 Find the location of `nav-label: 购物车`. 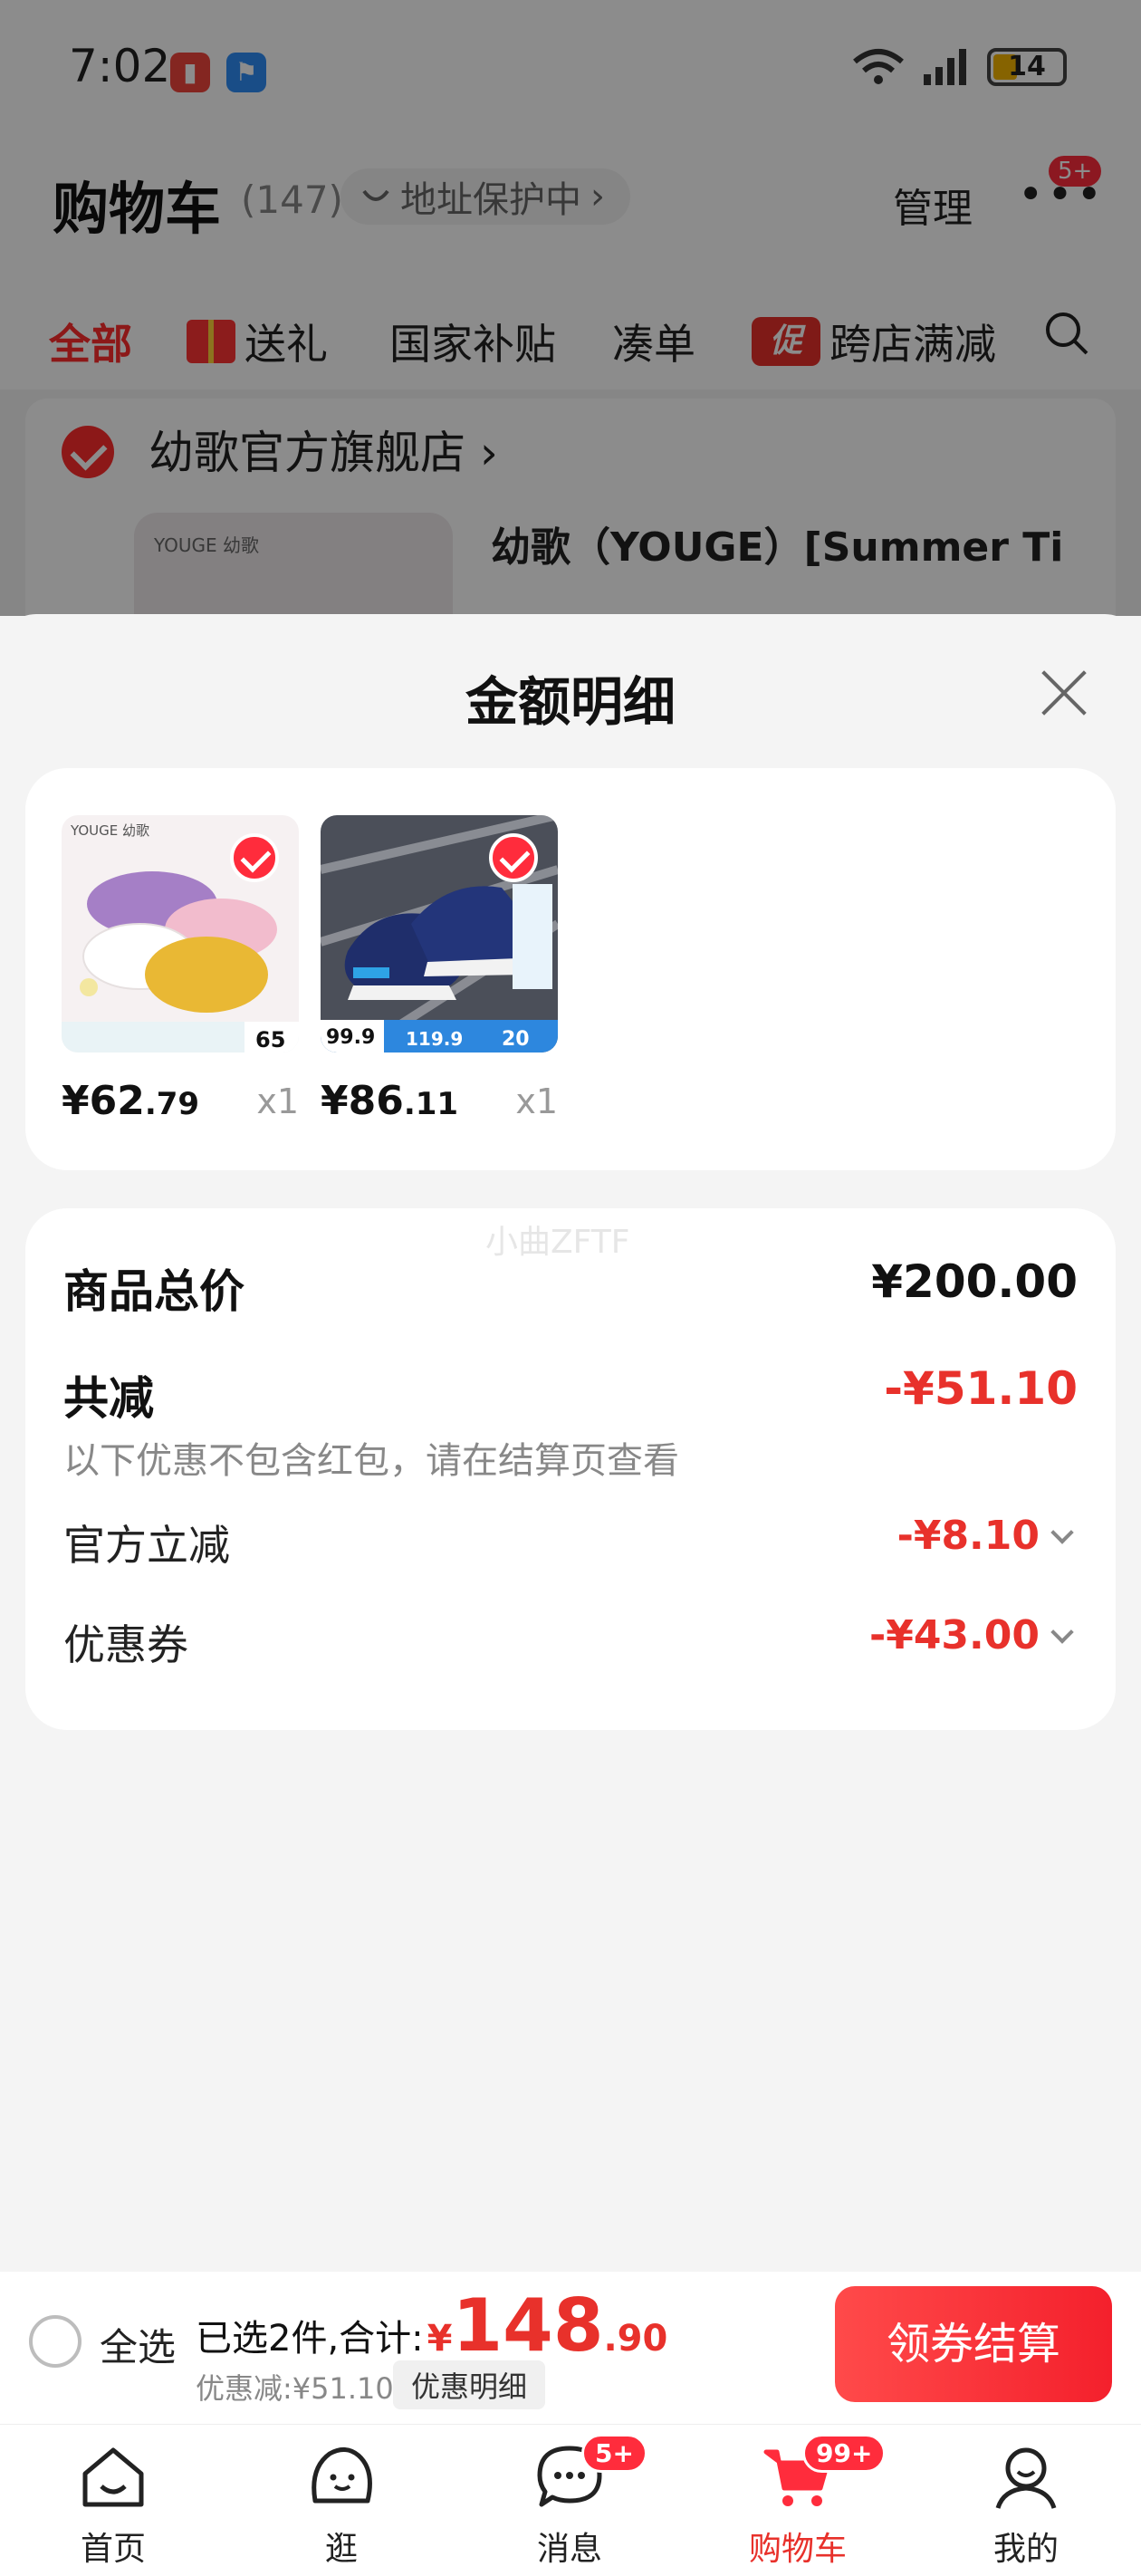

nav-label: 购物车 is located at coordinates (797, 2549).